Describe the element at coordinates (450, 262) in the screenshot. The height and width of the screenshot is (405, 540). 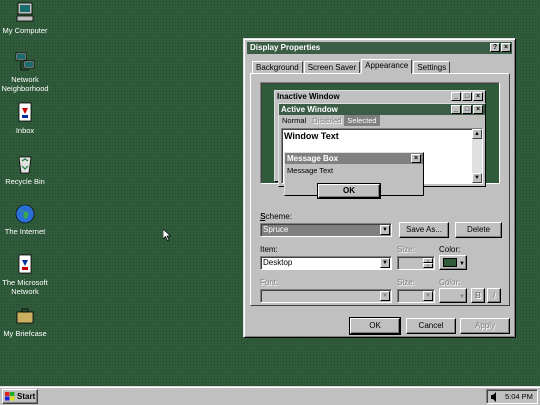
I see `color-swatch` at that location.